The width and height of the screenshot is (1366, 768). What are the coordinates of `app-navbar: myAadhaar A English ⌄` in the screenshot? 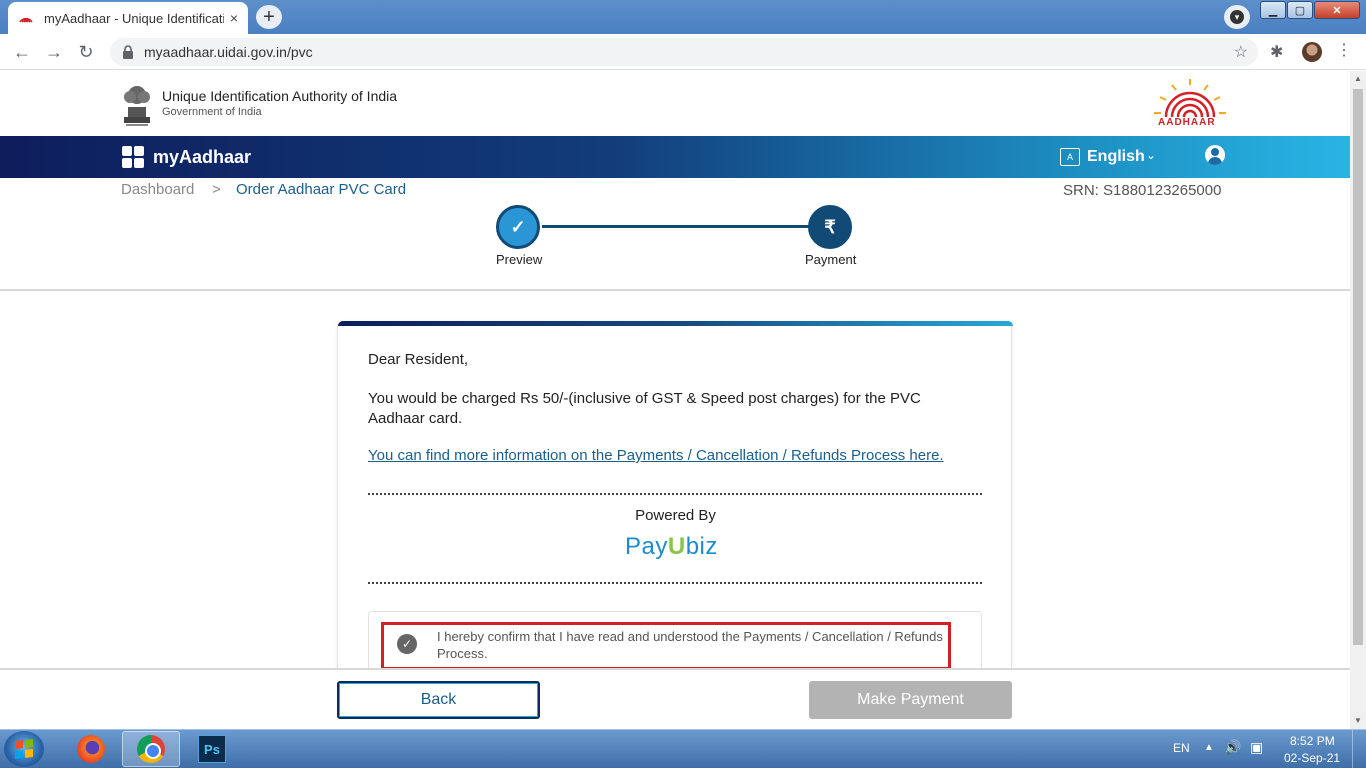 It's located at (675, 157).